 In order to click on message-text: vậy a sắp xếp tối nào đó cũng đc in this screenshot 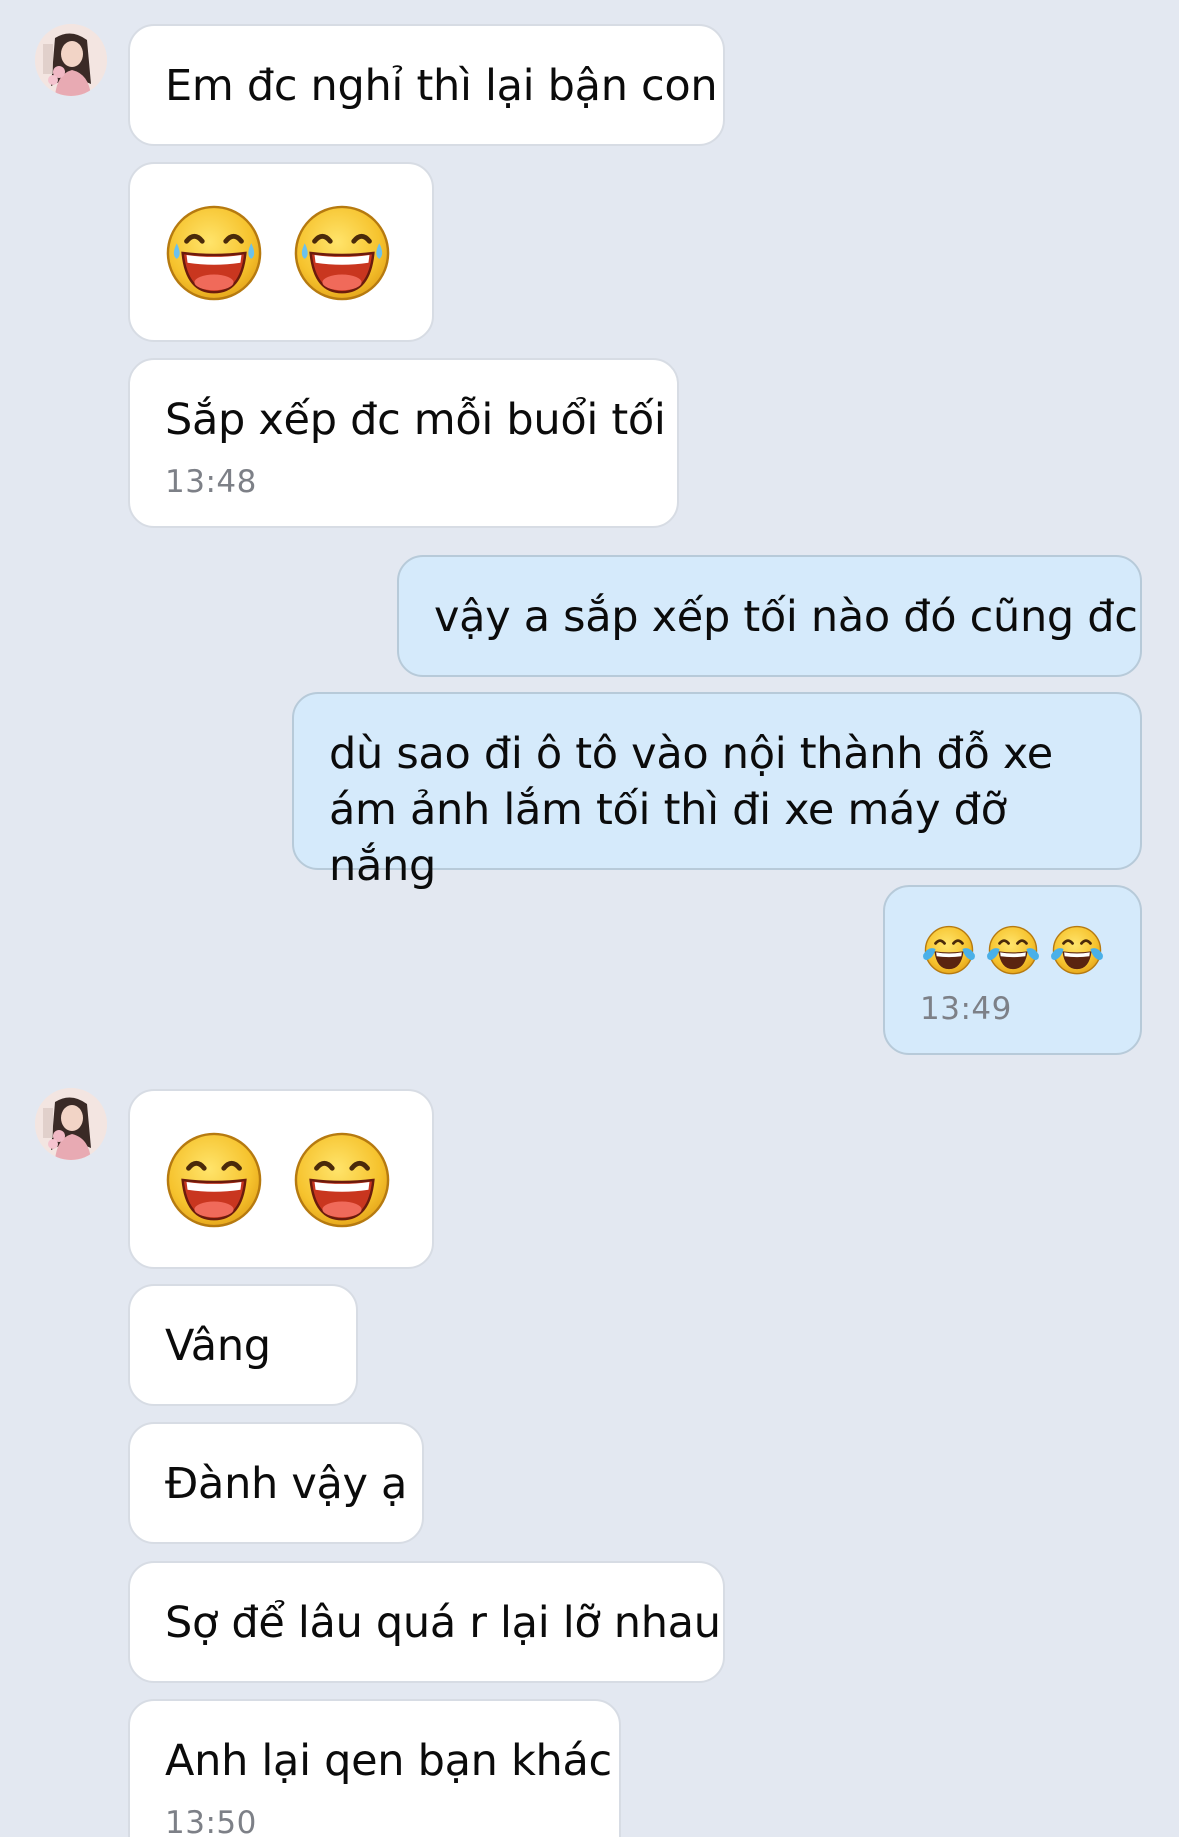, I will do `click(786, 617)`.